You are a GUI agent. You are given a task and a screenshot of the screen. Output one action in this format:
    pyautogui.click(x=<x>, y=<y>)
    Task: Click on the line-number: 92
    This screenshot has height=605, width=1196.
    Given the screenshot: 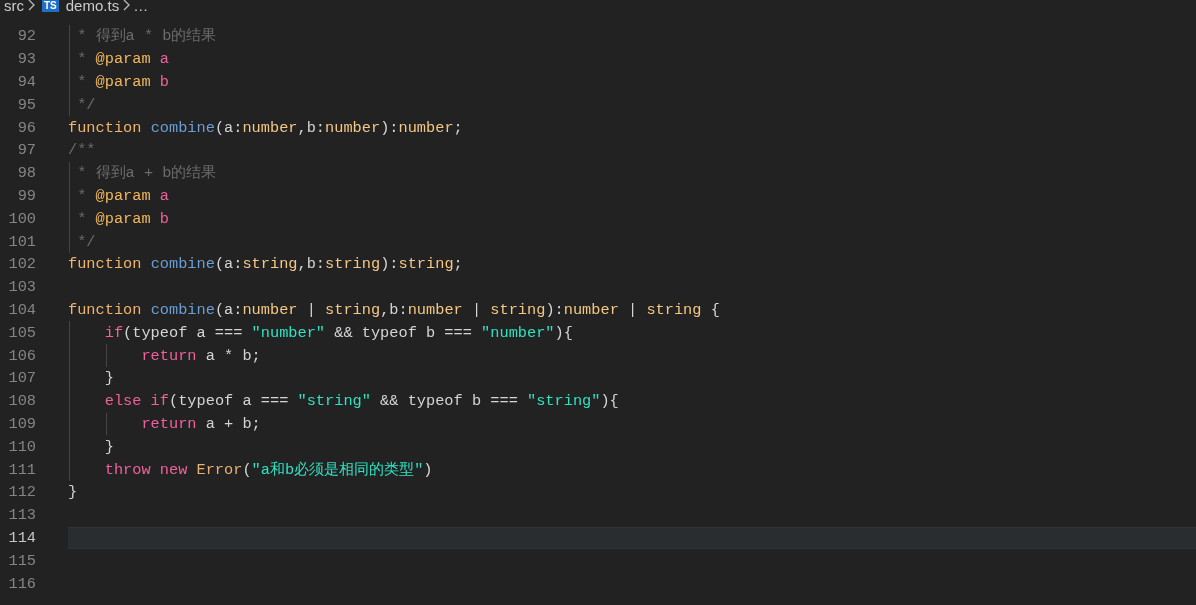 What is the action you would take?
    pyautogui.click(x=26, y=36)
    